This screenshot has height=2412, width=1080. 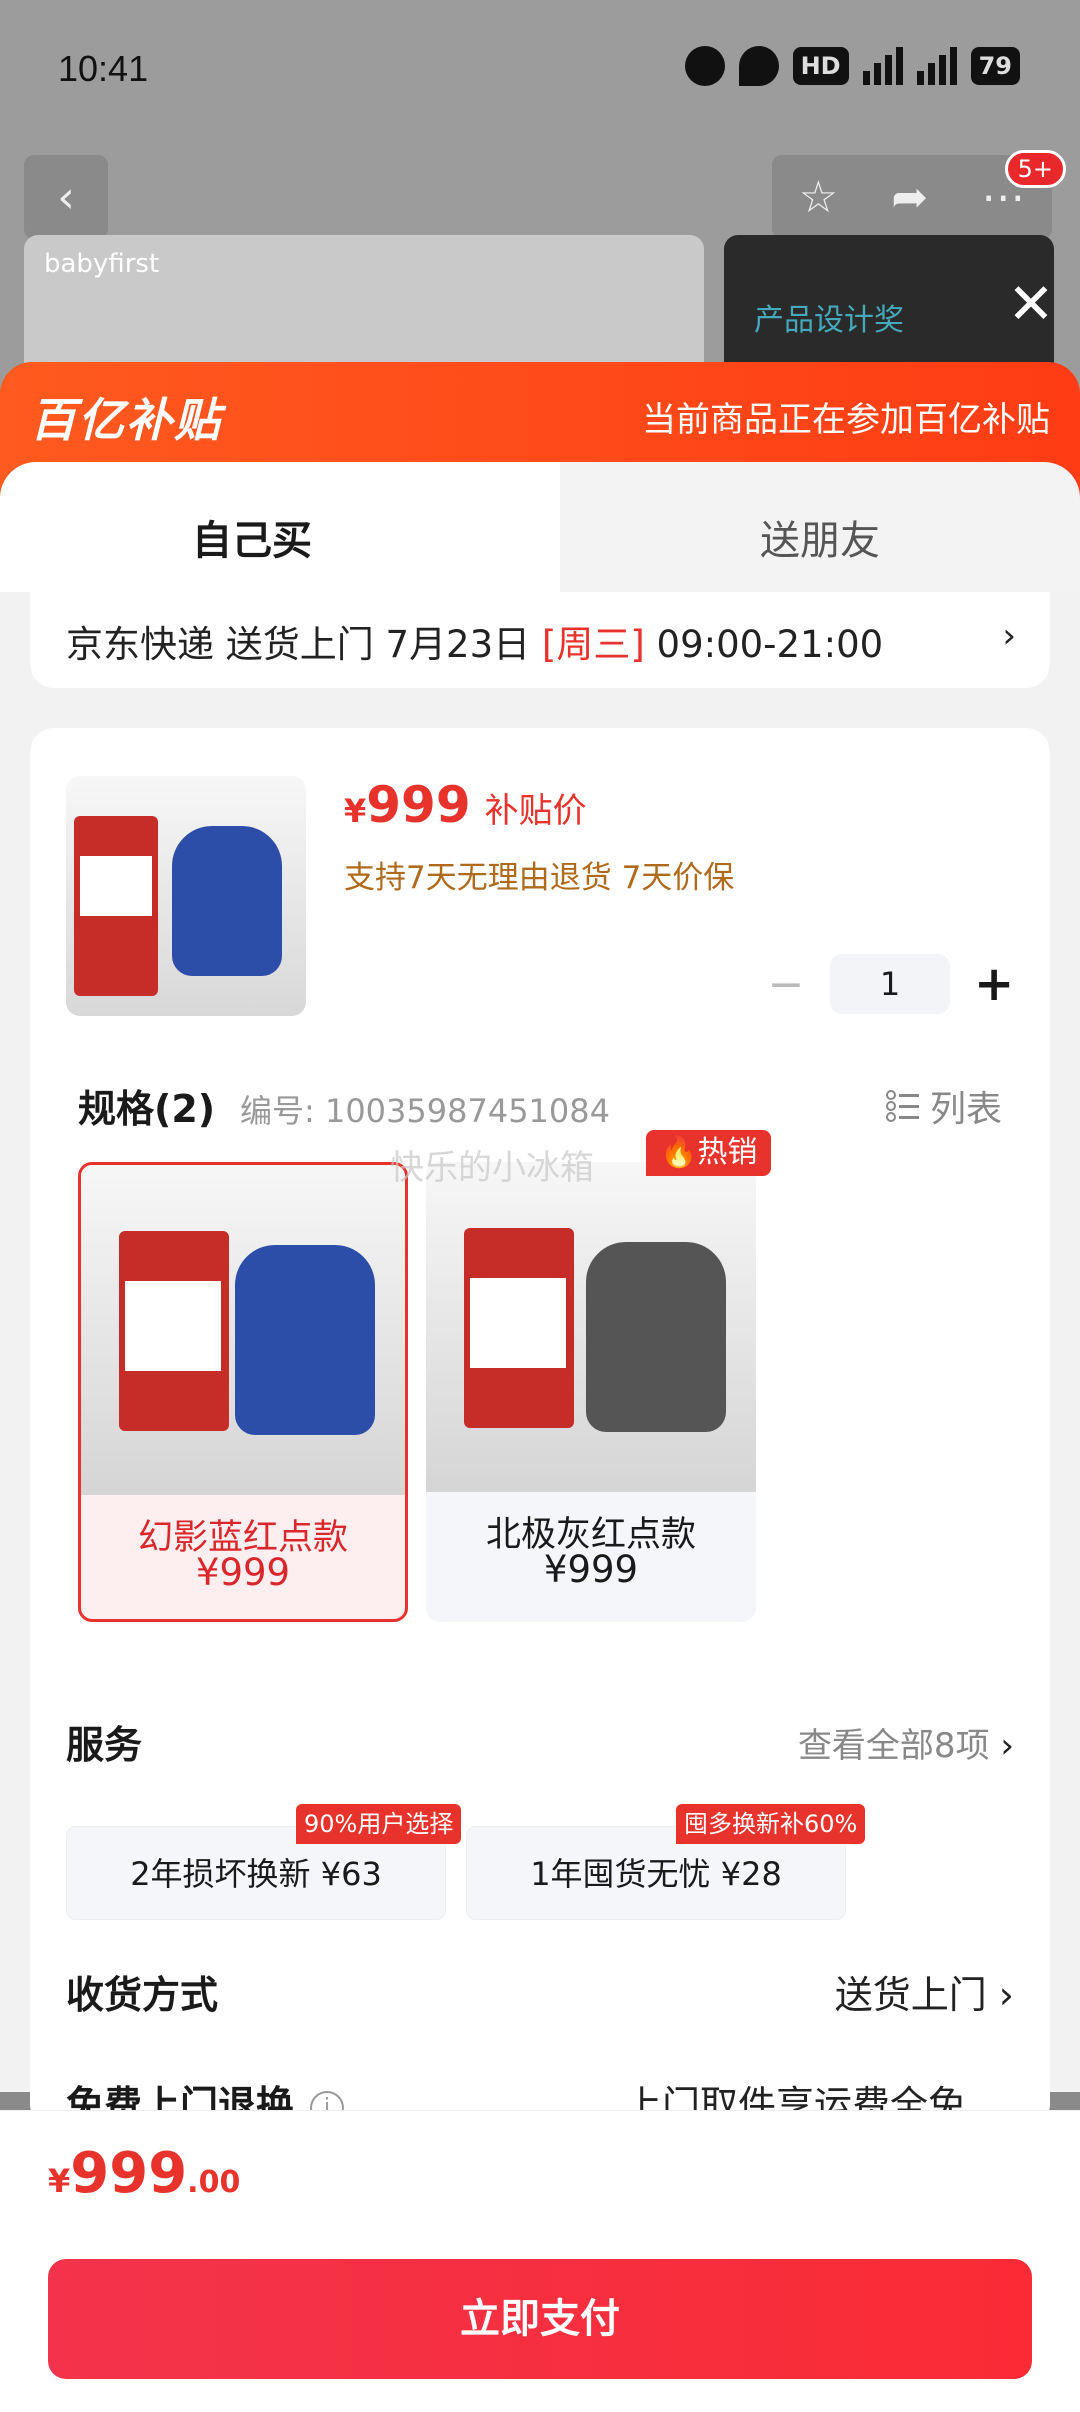 I want to click on checkout-footer: ¥999.00 立即支付, so click(x=540, y=2261).